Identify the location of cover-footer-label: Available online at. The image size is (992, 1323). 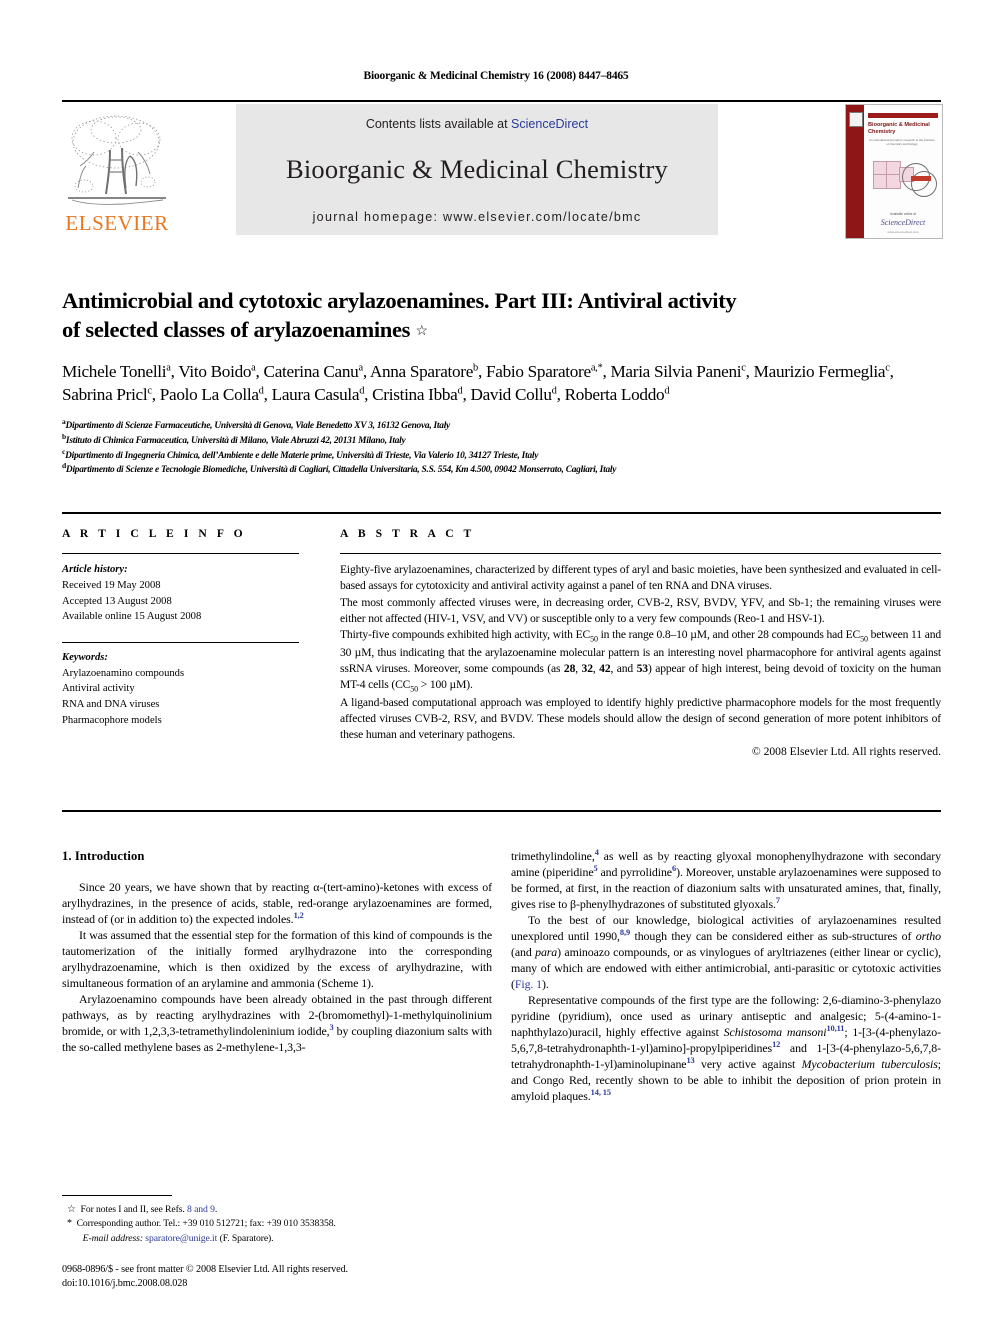
(903, 214).